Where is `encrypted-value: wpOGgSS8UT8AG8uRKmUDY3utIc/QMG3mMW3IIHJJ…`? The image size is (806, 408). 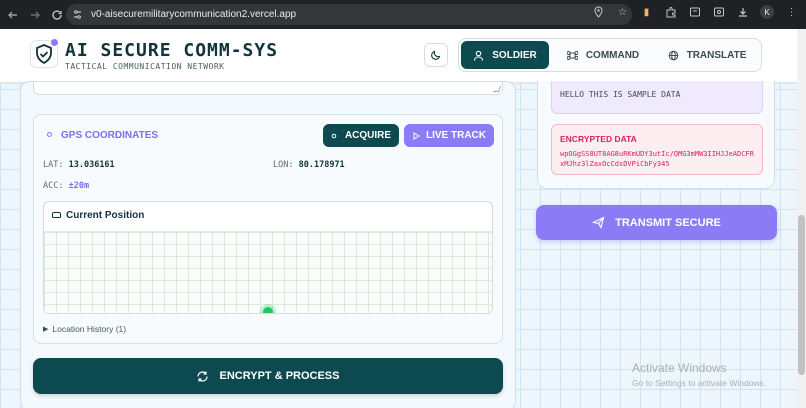
encrypted-value: wpOGgSS8UT8AG8uRKmUDY3utIc/QMG3mMW3IIHJJ… is located at coordinates (657, 159).